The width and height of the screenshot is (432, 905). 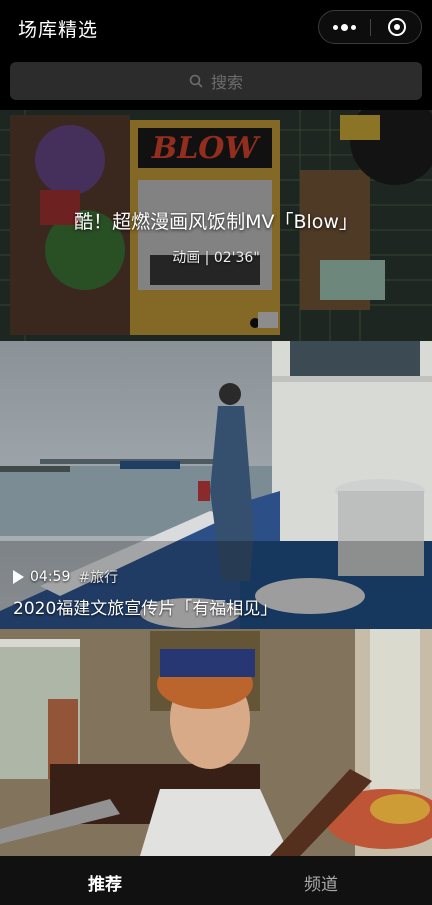 What do you see at coordinates (335, 27) in the screenshot?
I see `more-icon` at bounding box center [335, 27].